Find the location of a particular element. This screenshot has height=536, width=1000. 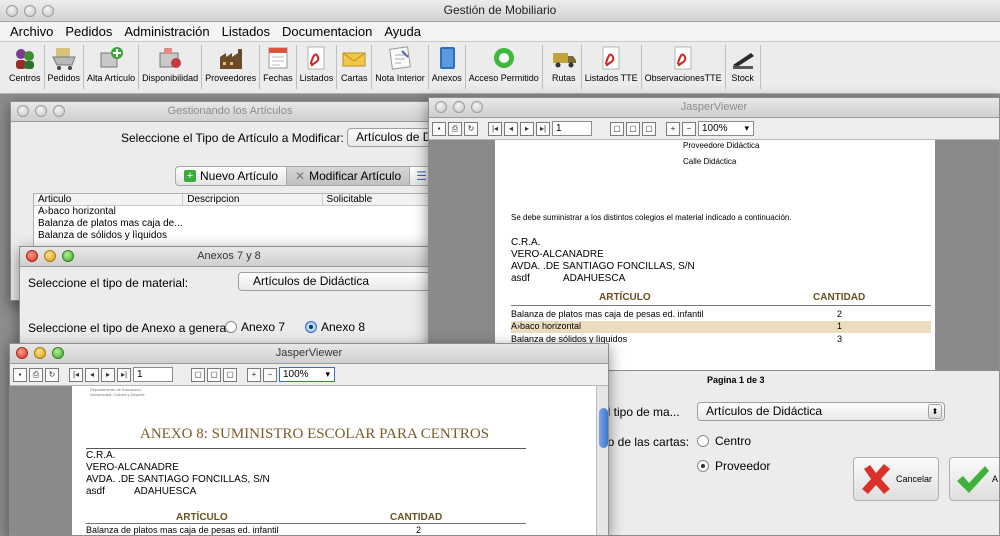

toolbar-pedidos-button: Pedidos is located at coordinates (65, 67).